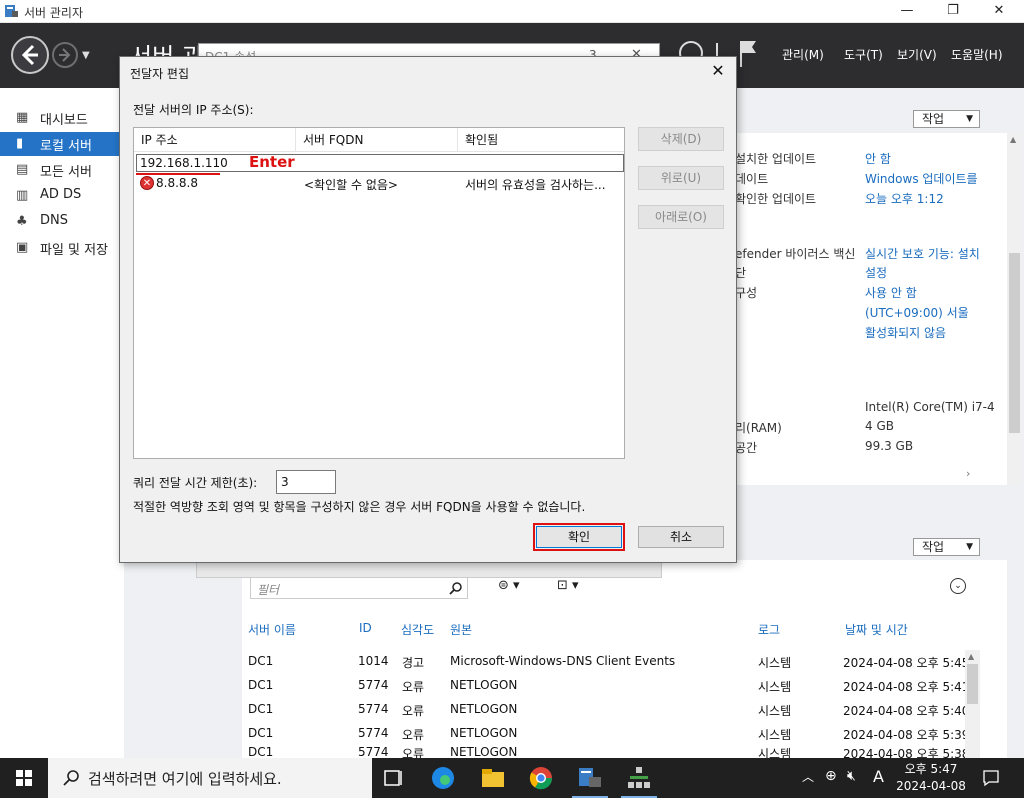 This screenshot has width=1024, height=798. I want to click on col-id: ID, so click(365, 628).